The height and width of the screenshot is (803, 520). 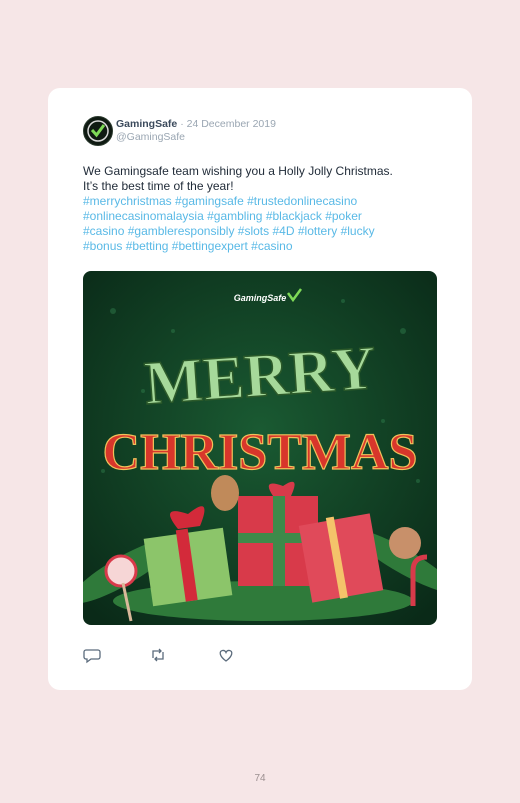 What do you see at coordinates (210, 246) in the screenshot?
I see `hashtag: #bettingexpert` at bounding box center [210, 246].